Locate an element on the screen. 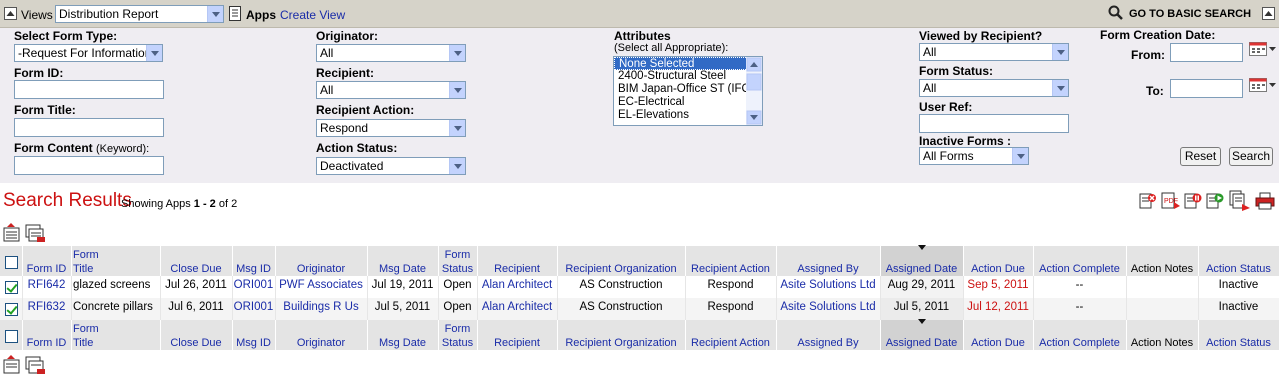  attributes-option: EL-Elevations is located at coordinates (688, 115).